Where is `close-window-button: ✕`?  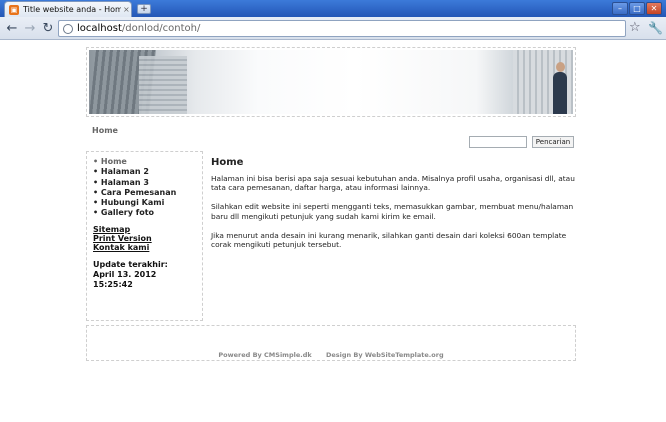 close-window-button: ✕ is located at coordinates (654, 8).